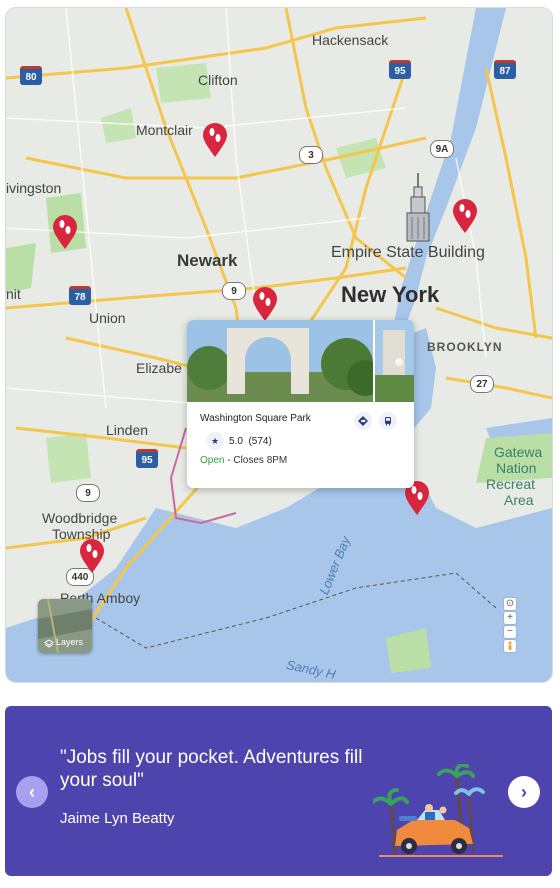  I want to click on highway-shield-i95-south: 95, so click(147, 458).